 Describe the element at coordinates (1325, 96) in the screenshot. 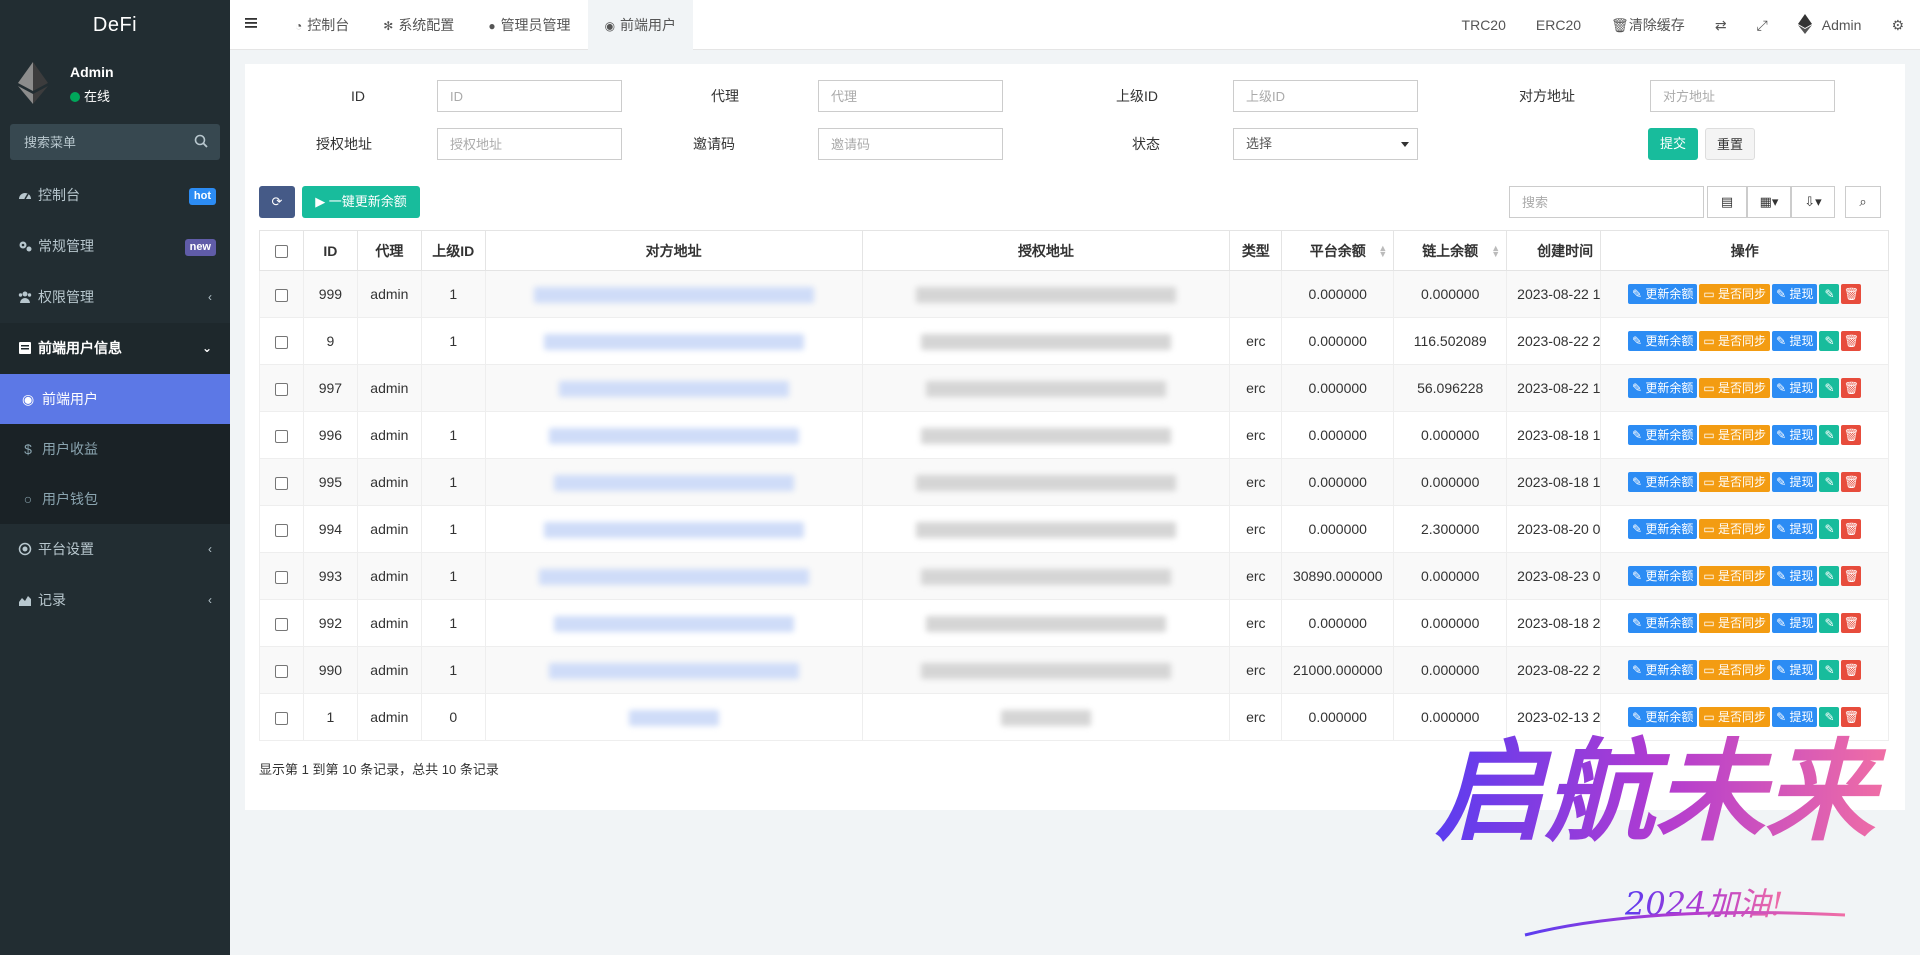

I see `filter-parent-input` at that location.